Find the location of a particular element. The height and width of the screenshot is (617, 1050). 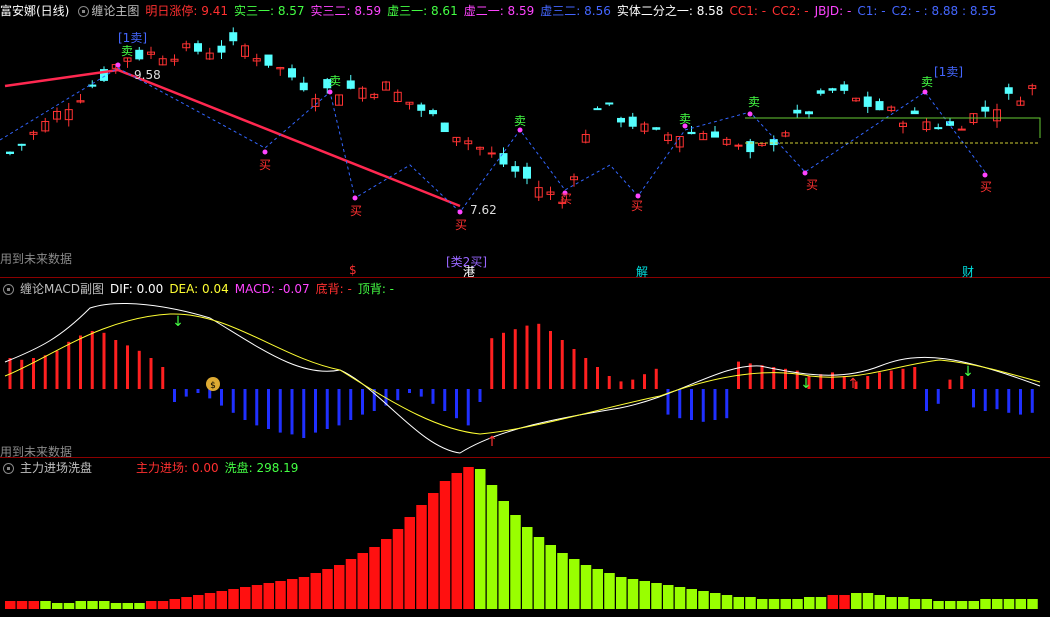

buy-arrow-icon: ↑ is located at coordinates (492, 442).